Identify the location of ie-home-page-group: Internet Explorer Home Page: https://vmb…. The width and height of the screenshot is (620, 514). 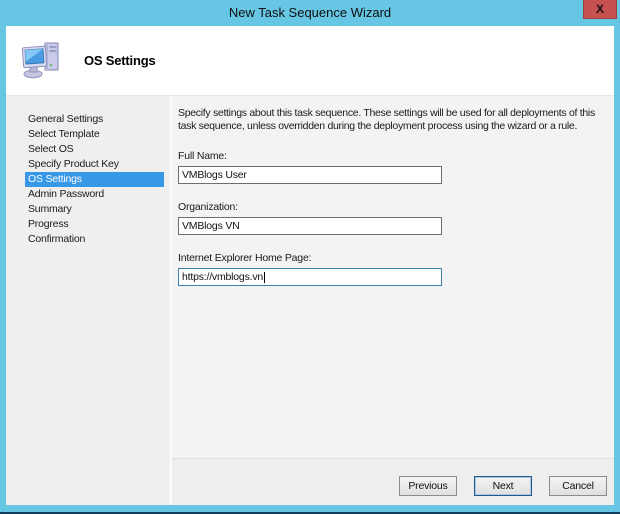
(392, 269).